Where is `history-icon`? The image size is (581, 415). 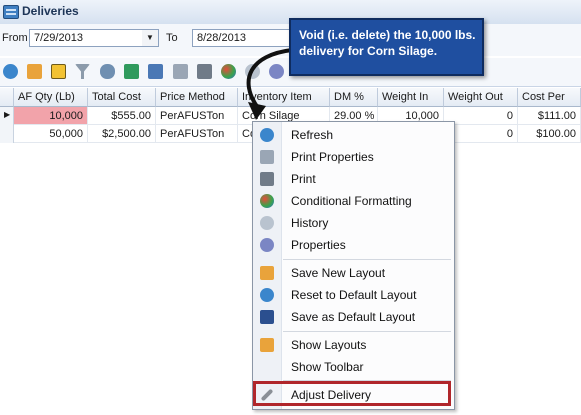 history-icon is located at coordinates (267, 223).